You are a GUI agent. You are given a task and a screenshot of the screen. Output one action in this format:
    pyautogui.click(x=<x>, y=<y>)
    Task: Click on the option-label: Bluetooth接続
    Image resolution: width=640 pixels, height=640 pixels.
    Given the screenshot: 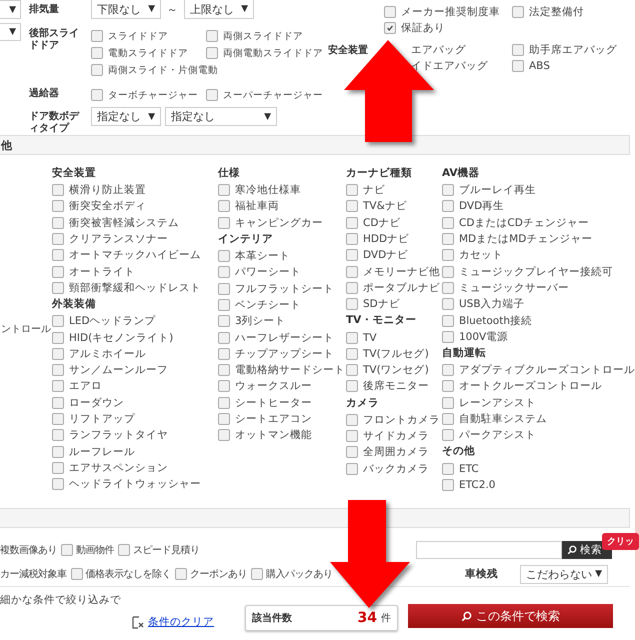 What is the action you would take?
    pyautogui.click(x=495, y=321)
    